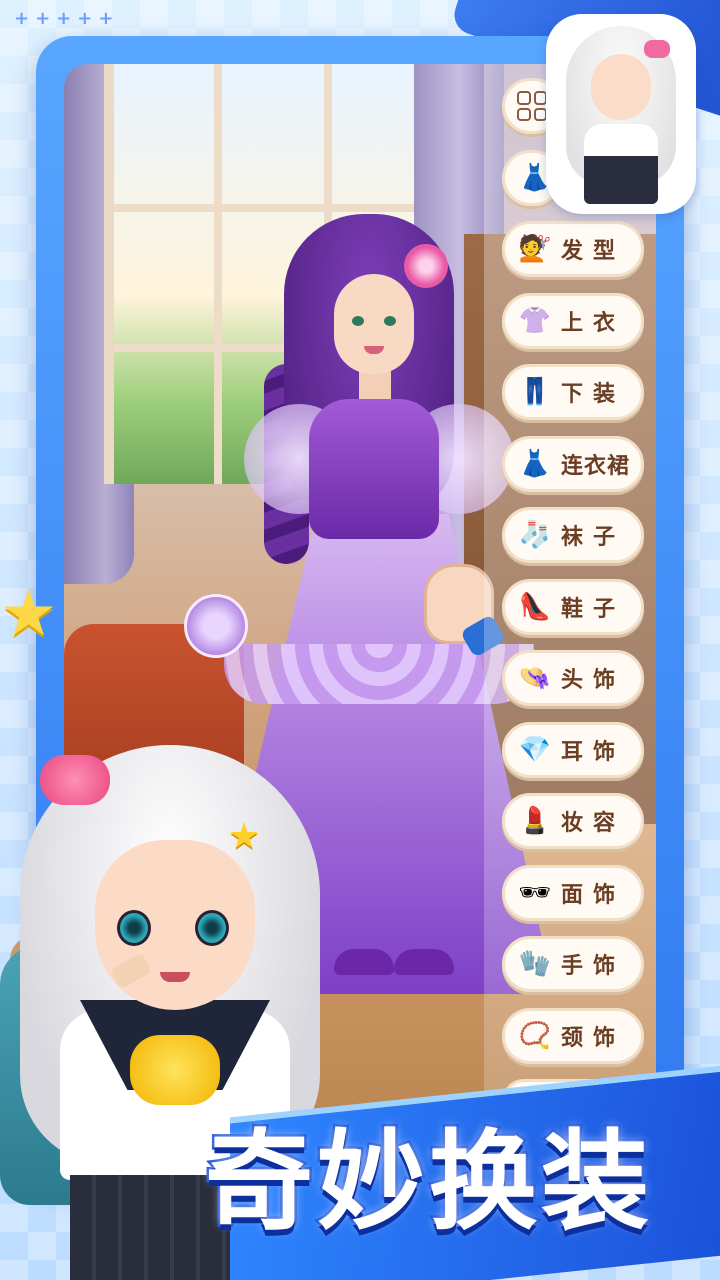 Image resolution: width=720 pixels, height=1280 pixels. Describe the element at coordinates (593, 251) in the screenshot. I see `category-label: 发型` at that location.